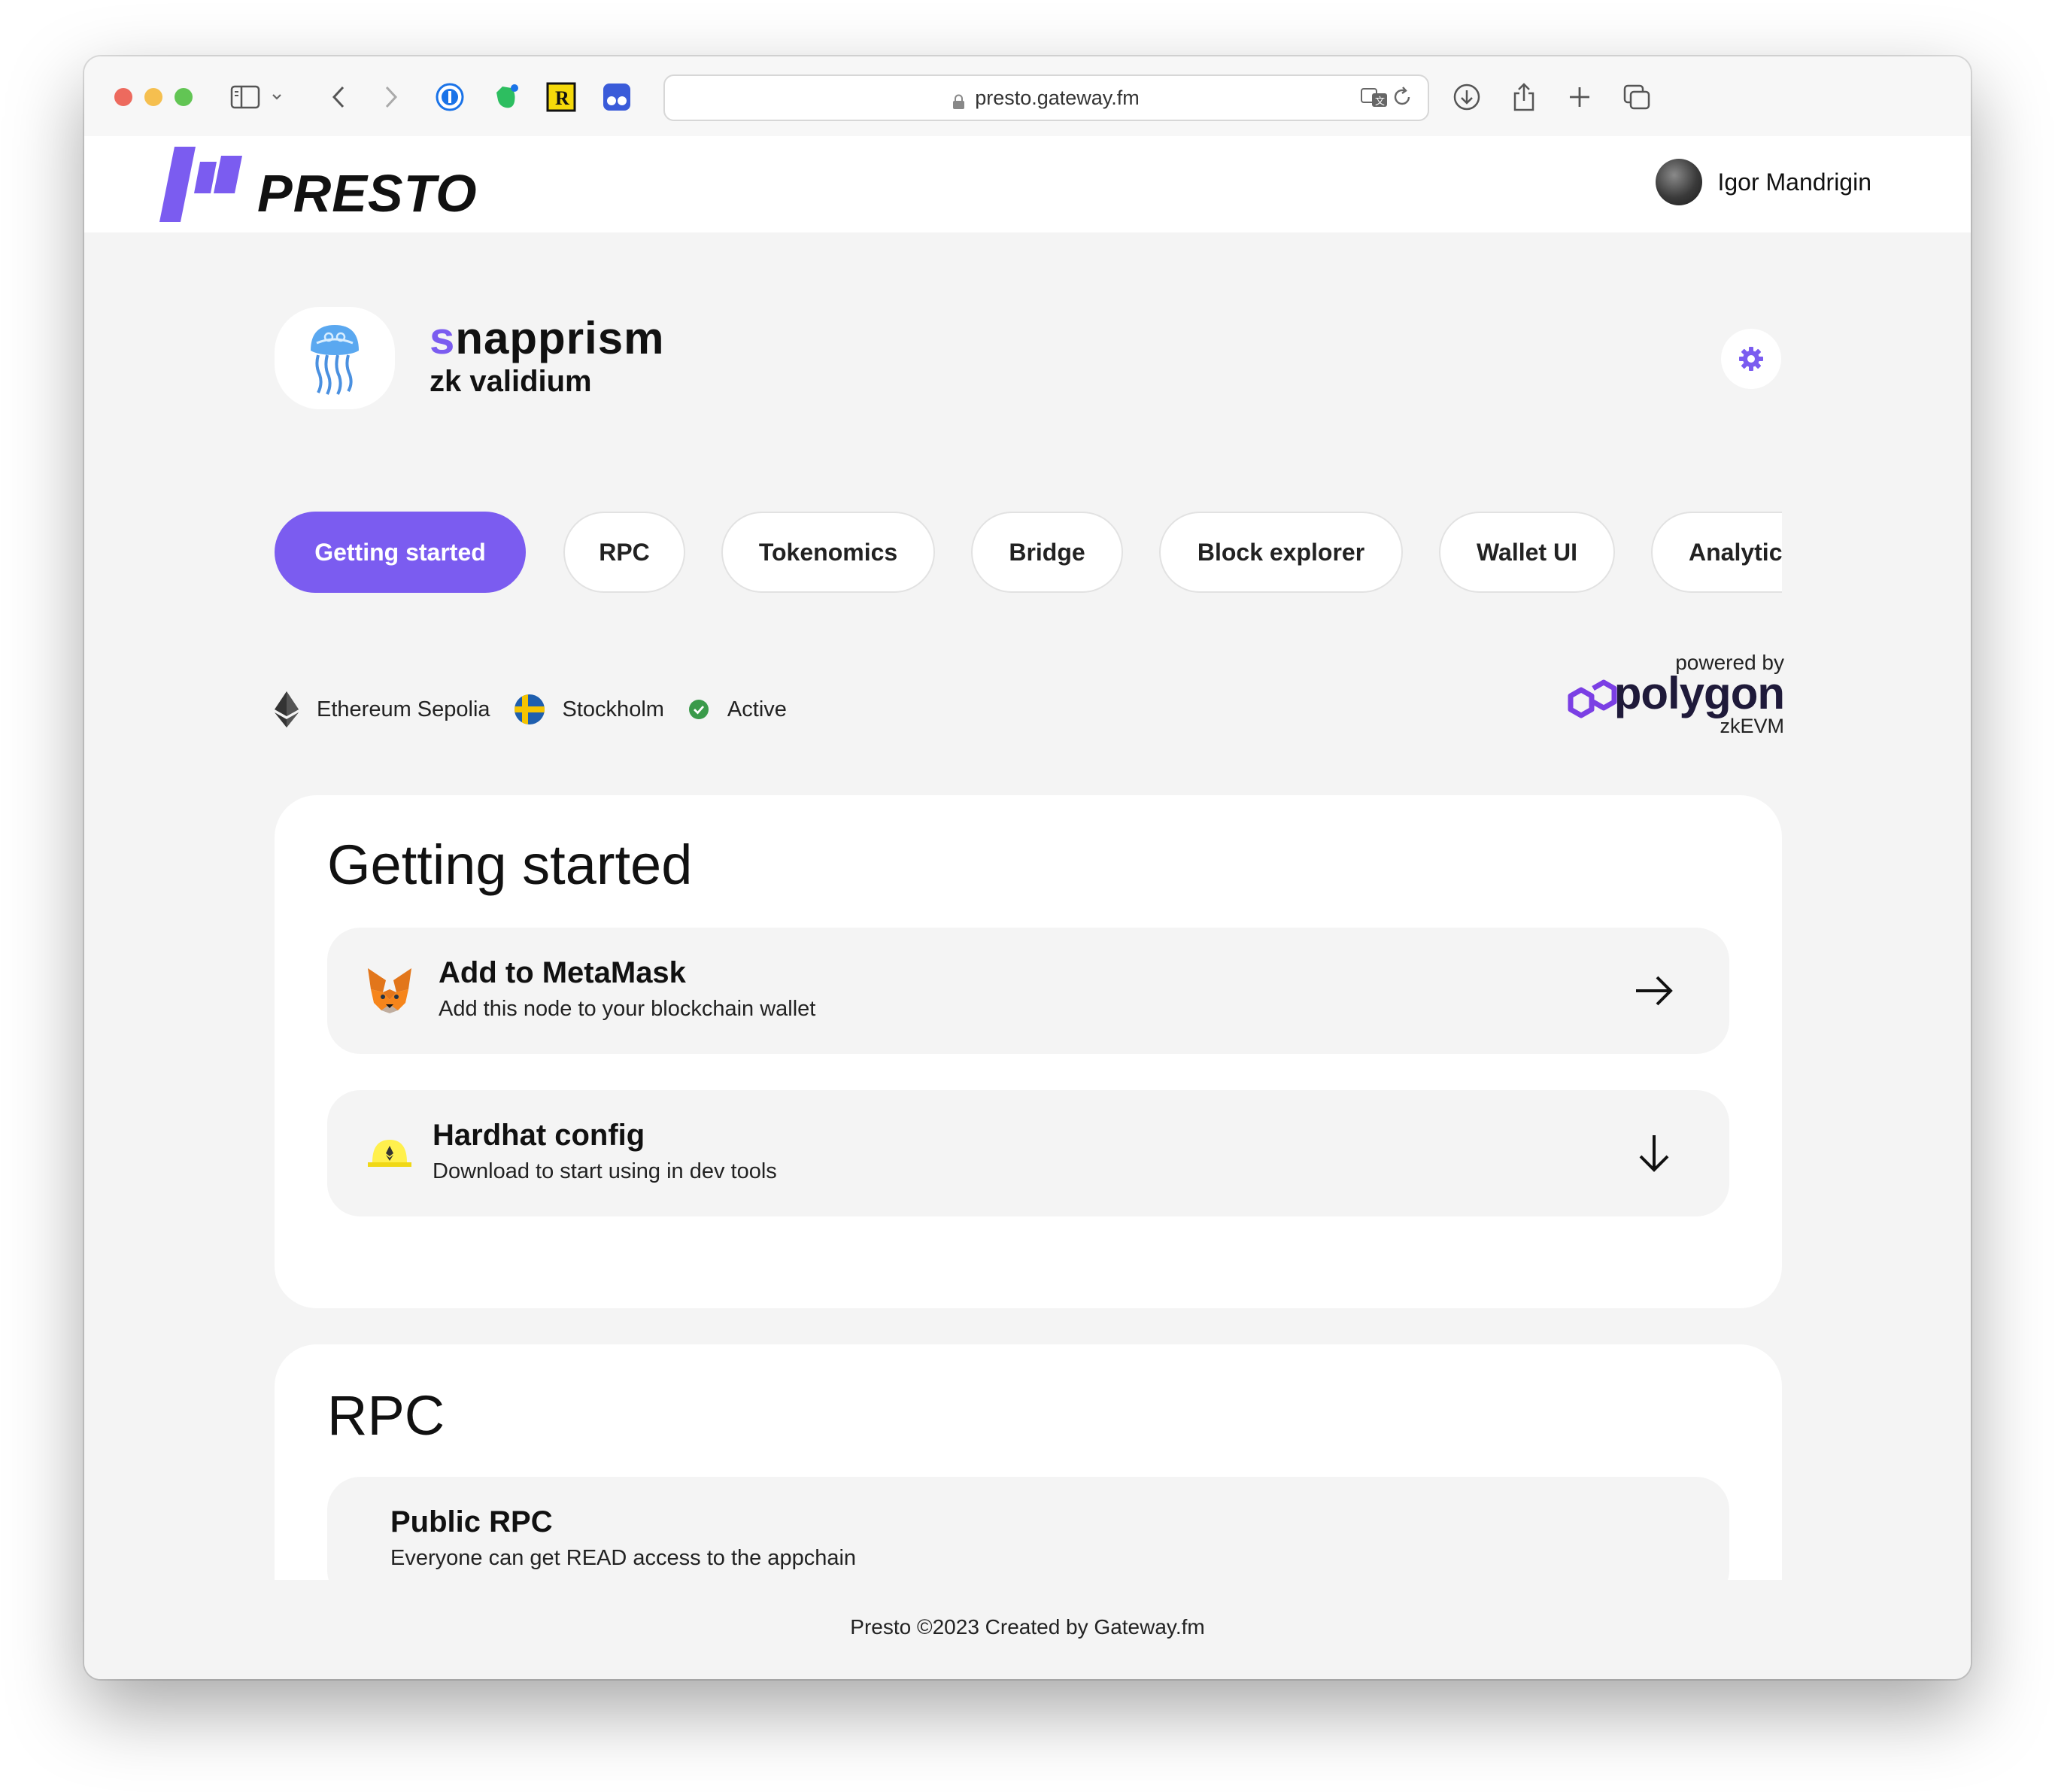 The height and width of the screenshot is (1792, 2055). I want to click on tab-analytics: Analytics, so click(1717, 552).